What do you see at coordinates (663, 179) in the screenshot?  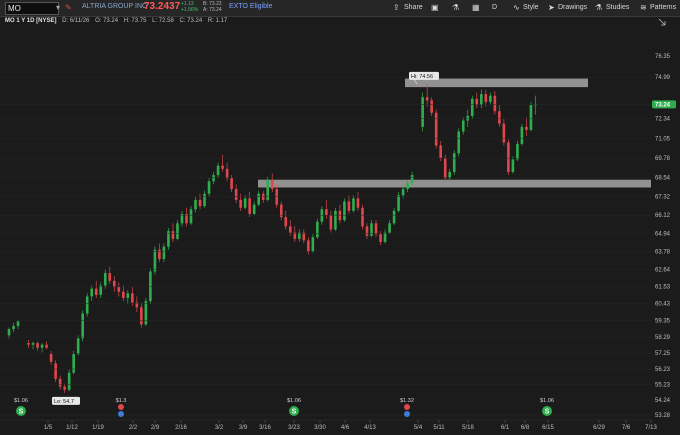 I see `y-tick-label: 68.54` at bounding box center [663, 179].